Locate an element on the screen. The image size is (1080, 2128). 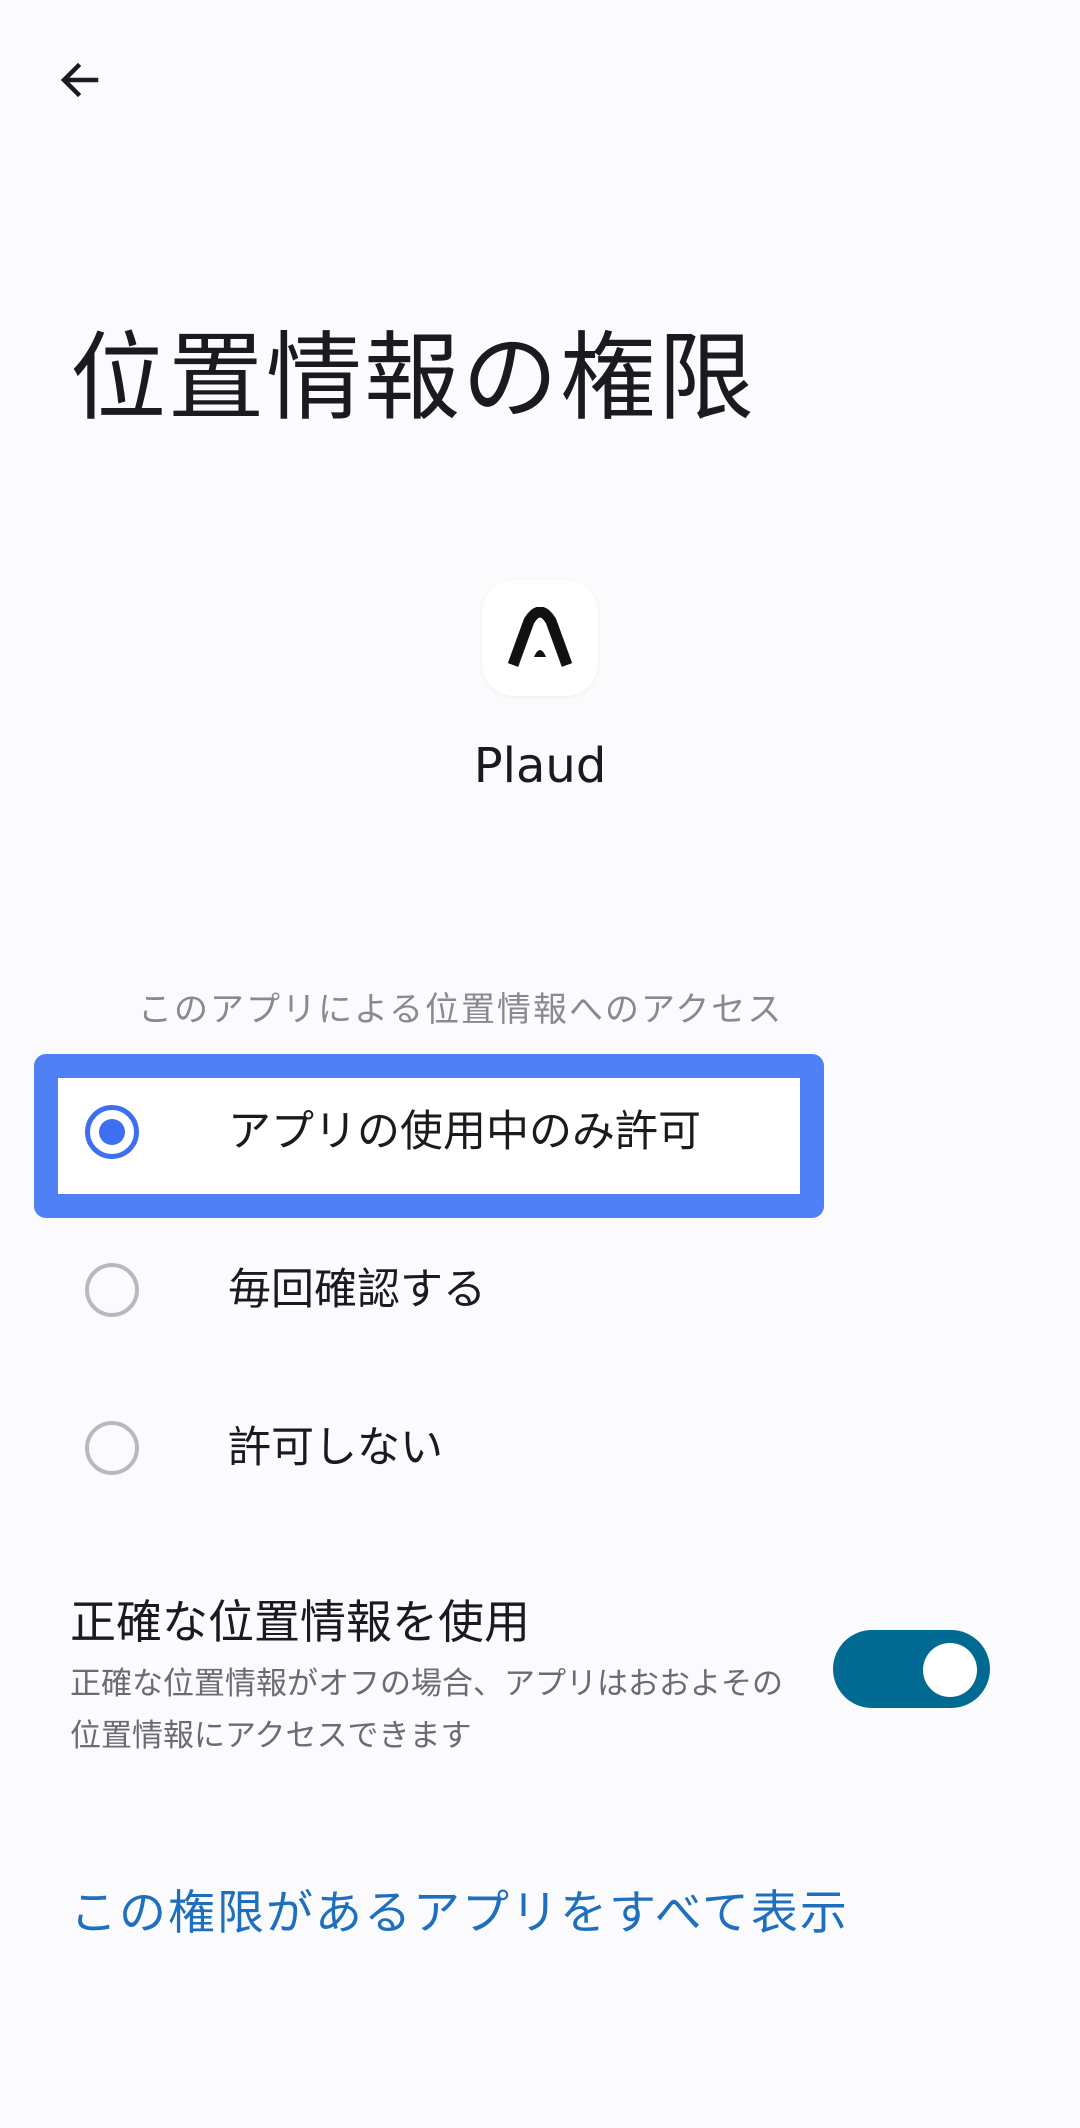
toggle-knob is located at coordinates (950, 1670).